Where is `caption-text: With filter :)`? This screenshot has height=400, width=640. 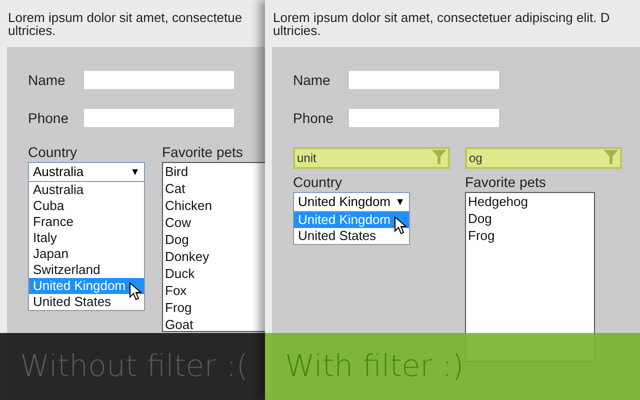 caption-text: With filter :) is located at coordinates (374, 367).